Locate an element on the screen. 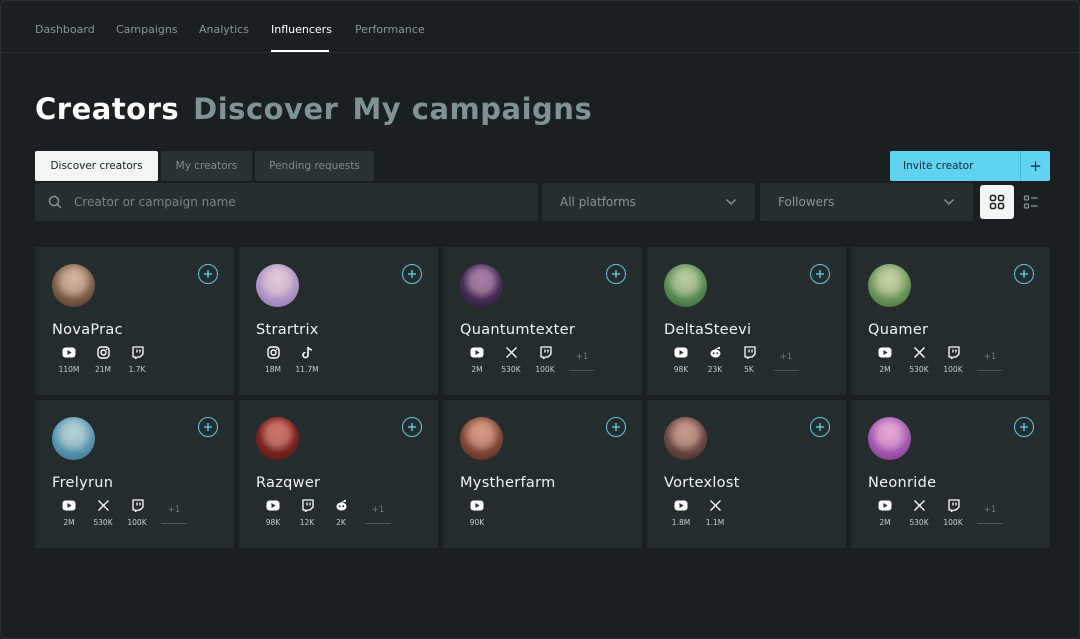 This screenshot has height=639, width=1080. followers-select: Followers is located at coordinates (866, 202).